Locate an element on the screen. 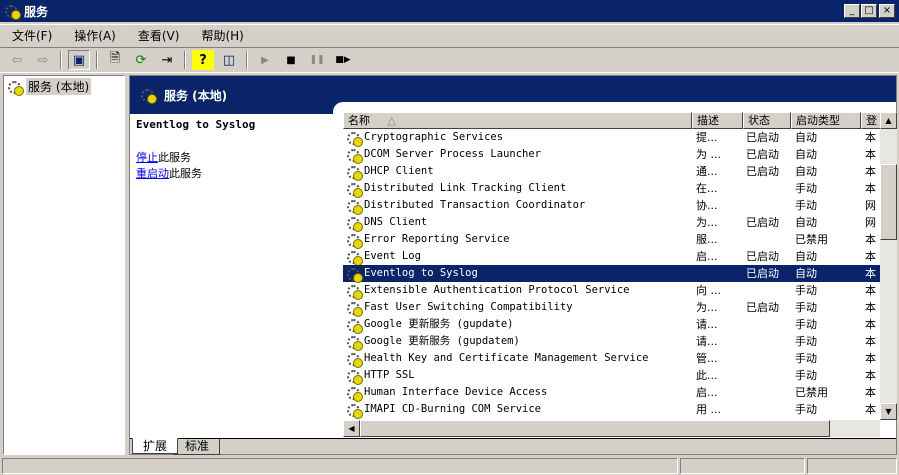 This screenshot has width=899, height=475. tab-extended: 扩展 is located at coordinates (155, 446).